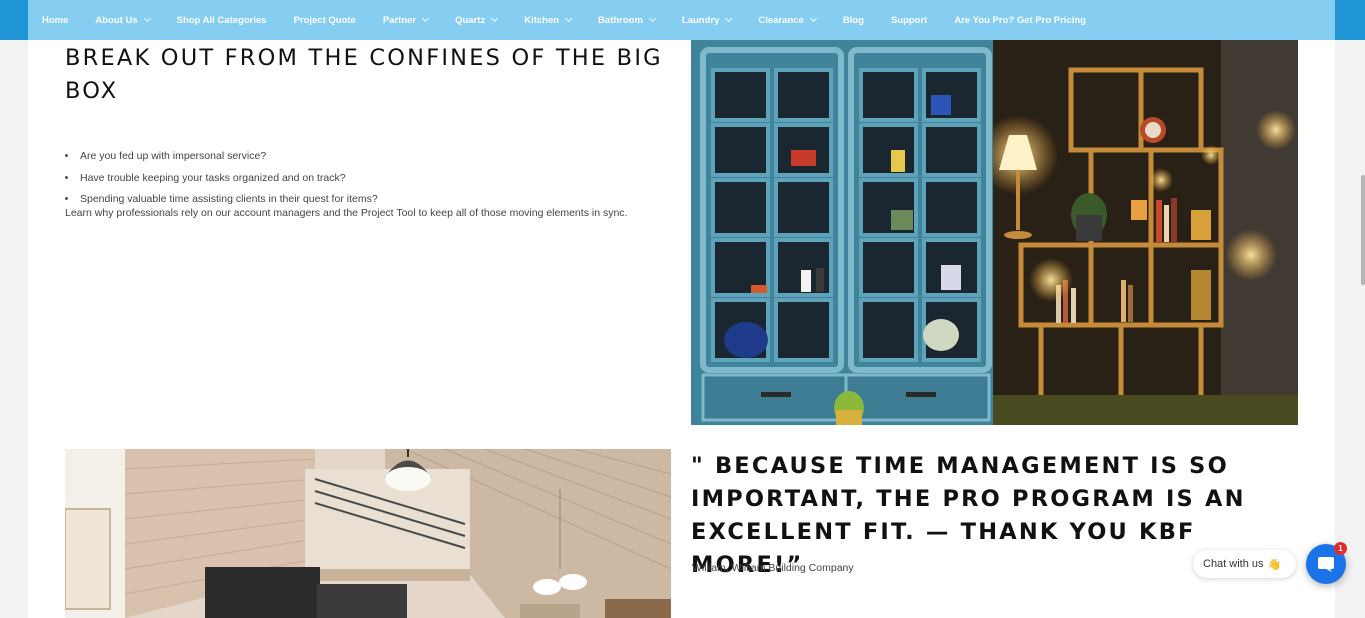  What do you see at coordinates (399, 20) in the screenshot?
I see `nav-partner-label: Partner` at bounding box center [399, 20].